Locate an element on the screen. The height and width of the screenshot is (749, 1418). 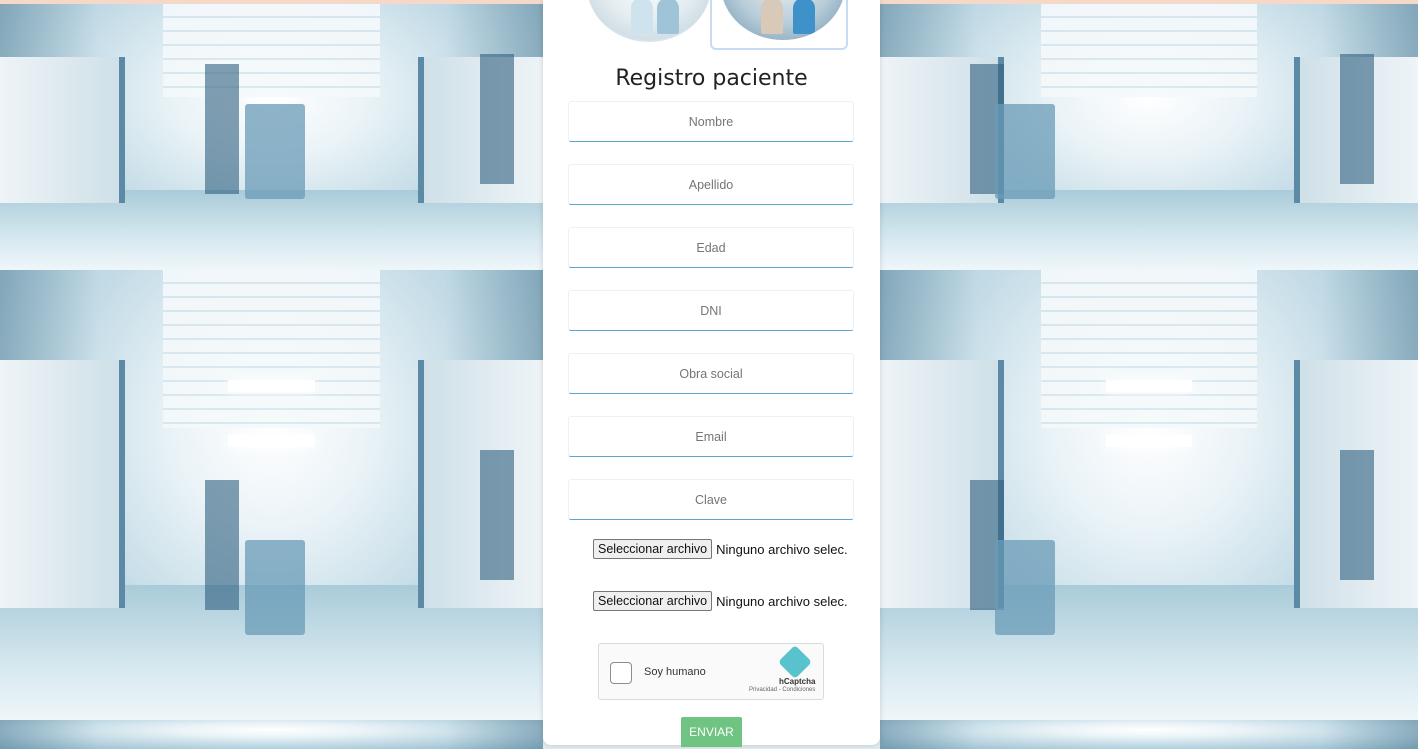
email-input is located at coordinates (711, 437).